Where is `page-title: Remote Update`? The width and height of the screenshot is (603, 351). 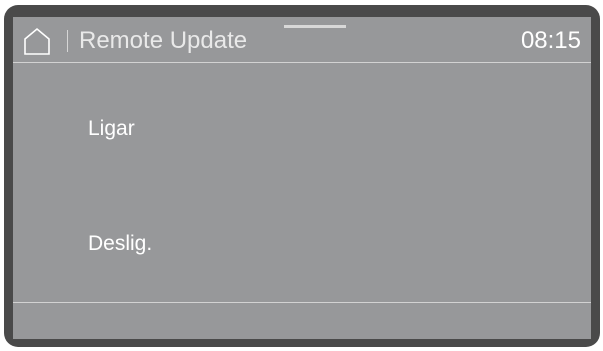
page-title: Remote Update is located at coordinates (163, 40).